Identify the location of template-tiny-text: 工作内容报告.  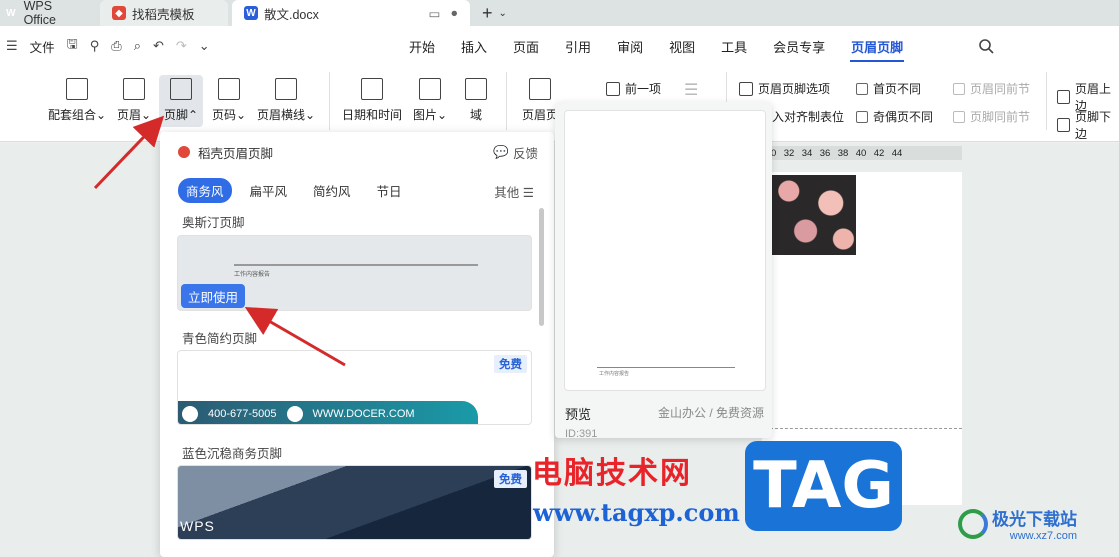
(252, 275).